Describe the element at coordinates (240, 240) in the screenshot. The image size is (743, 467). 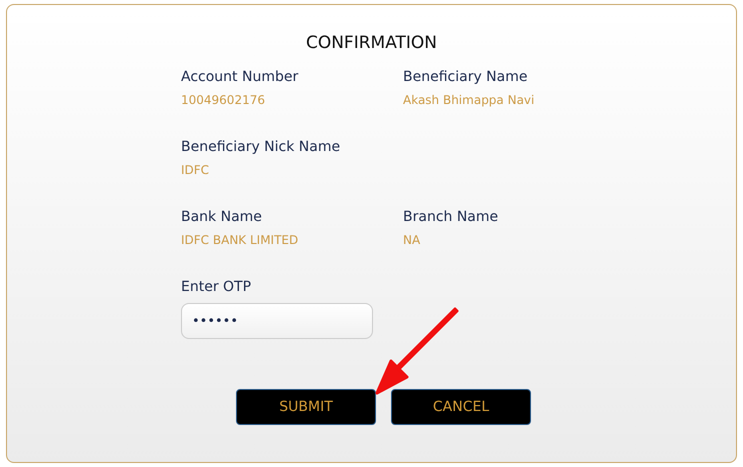
I see `field-value: IDFC BANK LIMITED` at that location.